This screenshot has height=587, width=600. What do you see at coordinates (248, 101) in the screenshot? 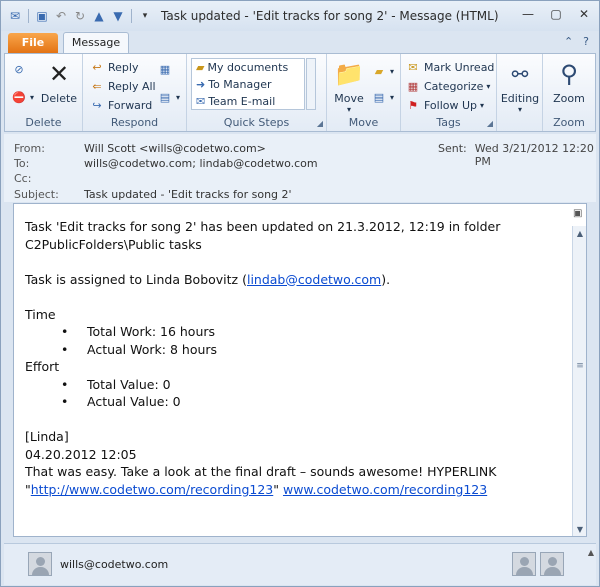
I see `quick-step-team-email: ✉ Team E-mail` at bounding box center [248, 101].